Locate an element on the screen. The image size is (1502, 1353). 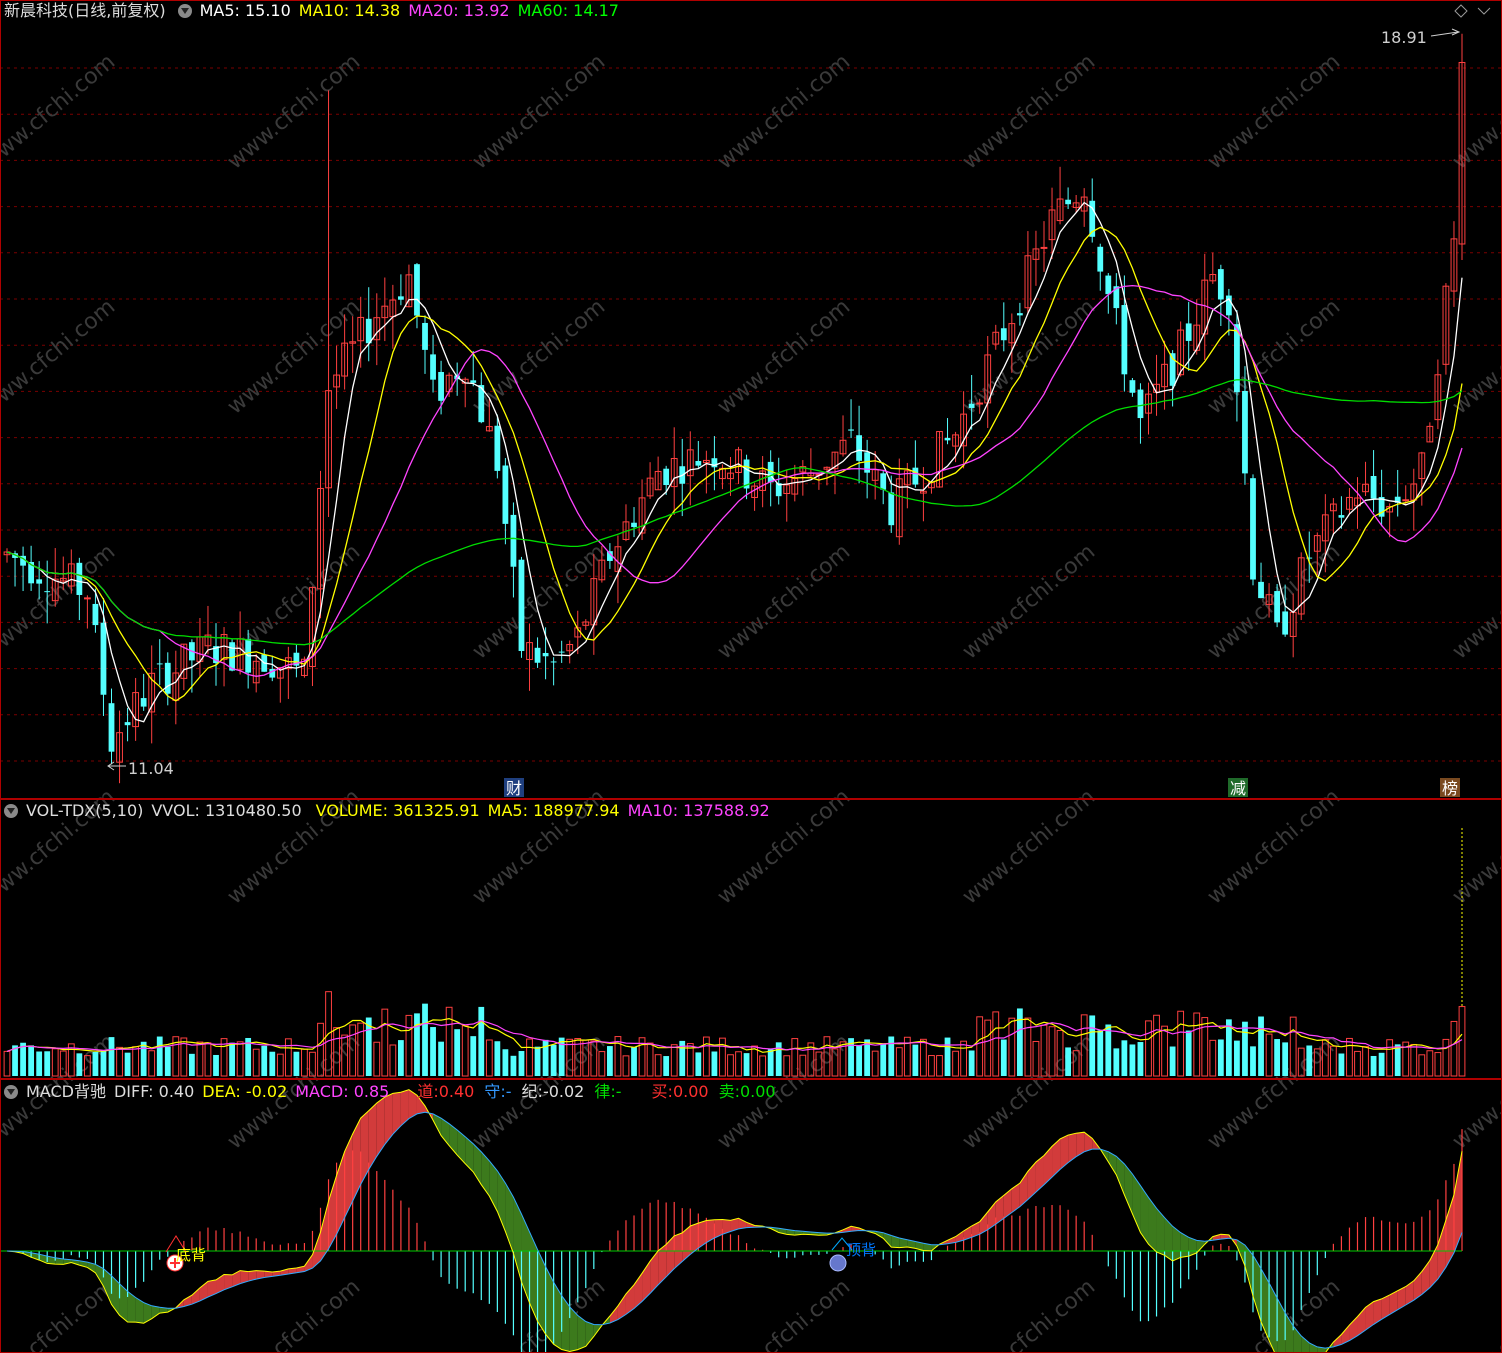
top-divergence-label: 顶背 is located at coordinates (861, 1250).